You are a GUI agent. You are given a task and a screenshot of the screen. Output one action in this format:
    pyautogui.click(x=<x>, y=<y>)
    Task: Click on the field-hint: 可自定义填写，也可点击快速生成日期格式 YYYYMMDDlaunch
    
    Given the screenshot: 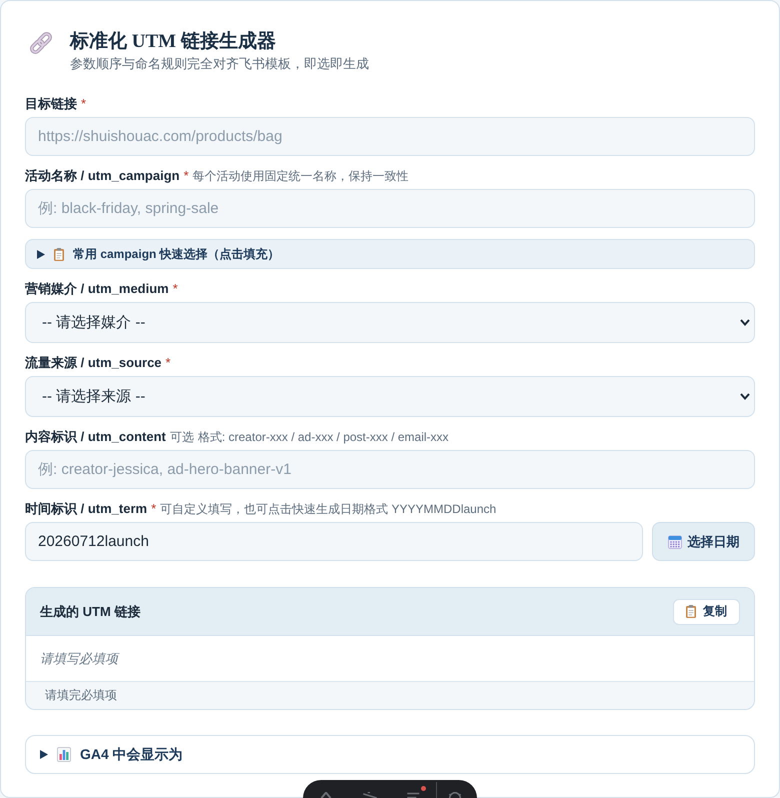 What is the action you would take?
    pyautogui.click(x=328, y=509)
    